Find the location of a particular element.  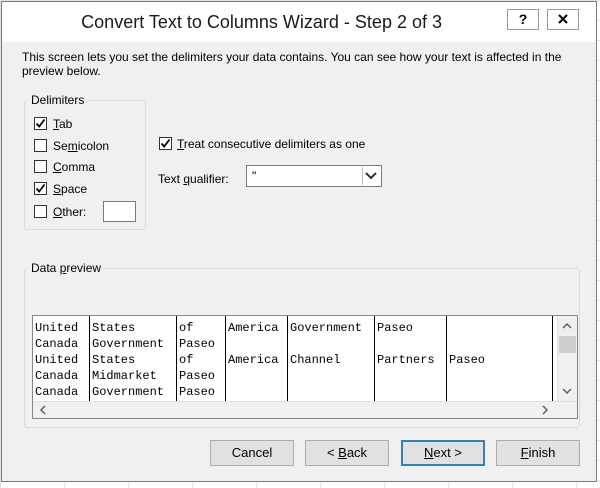

preview-column-text: Paseo Partners is located at coordinates (406, 344).